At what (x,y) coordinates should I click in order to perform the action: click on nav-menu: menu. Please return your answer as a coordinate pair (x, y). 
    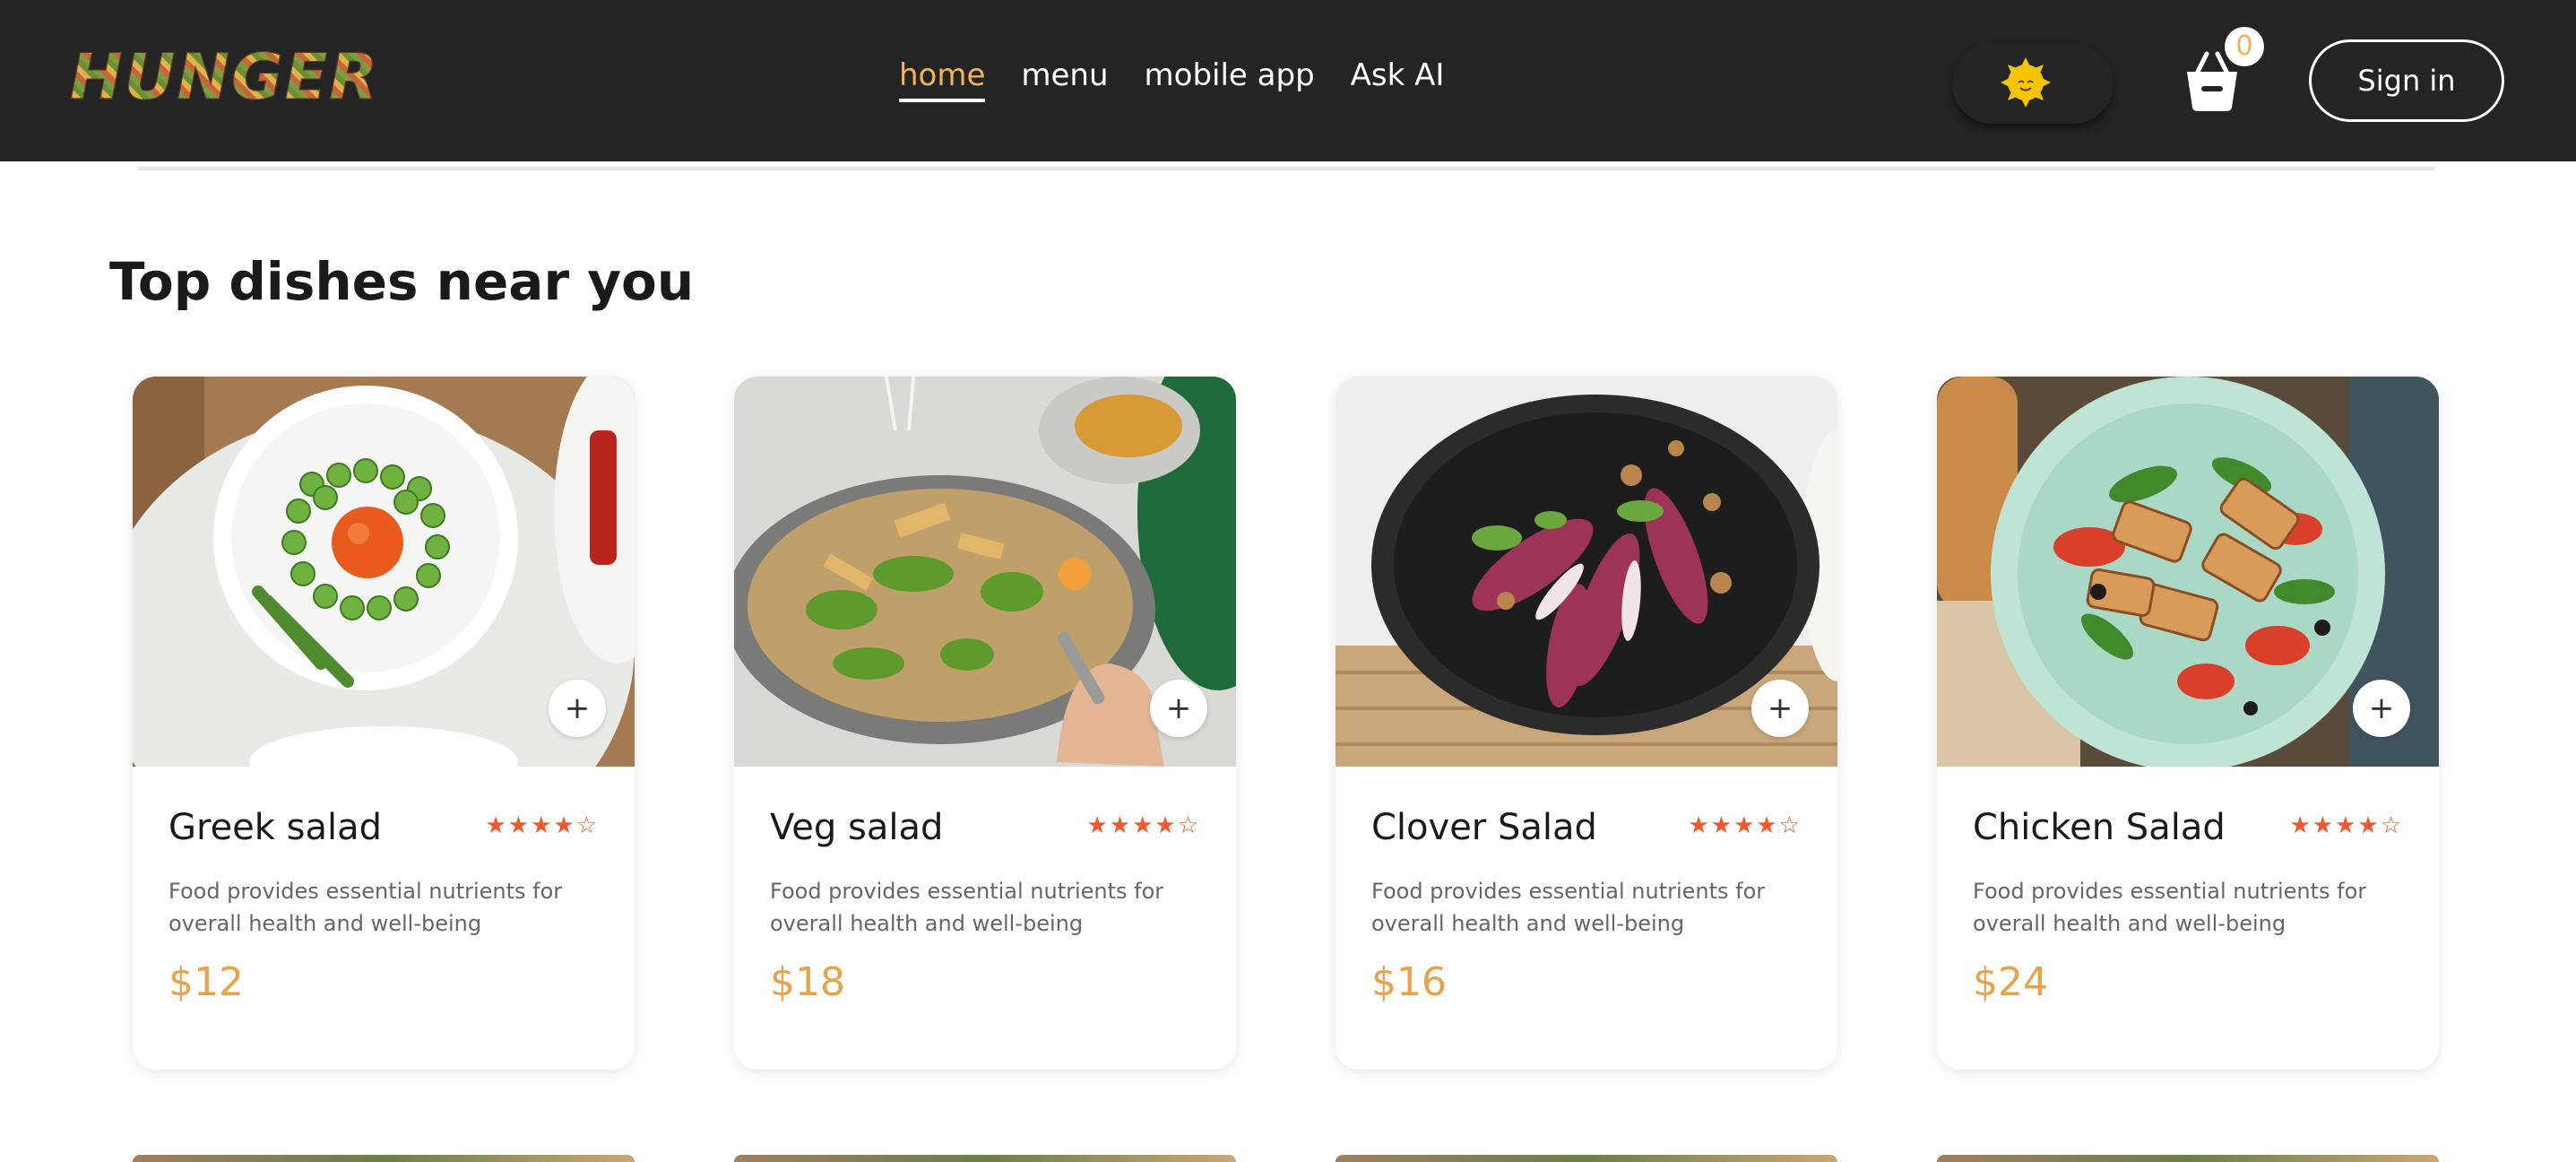
    Looking at the image, I should click on (1064, 79).